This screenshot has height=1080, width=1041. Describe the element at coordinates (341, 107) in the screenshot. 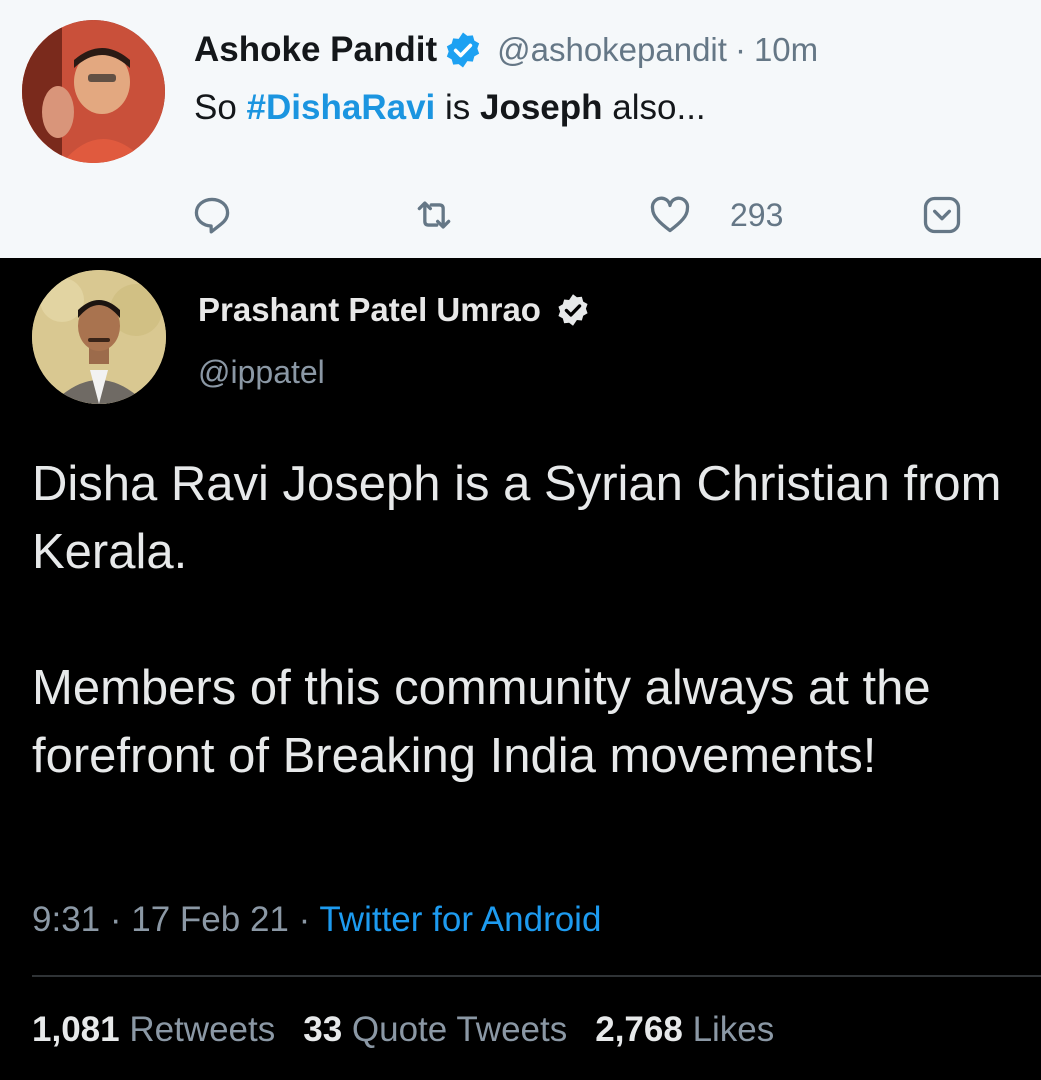

I see `hashtag-link: #DishaRavi` at that location.